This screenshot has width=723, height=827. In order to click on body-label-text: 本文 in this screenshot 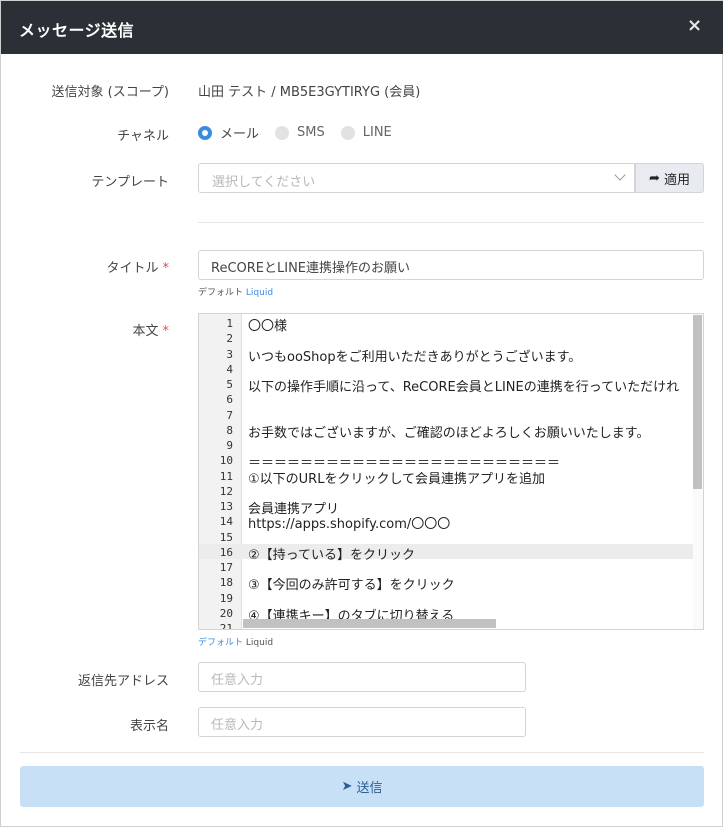, I will do `click(145, 331)`.